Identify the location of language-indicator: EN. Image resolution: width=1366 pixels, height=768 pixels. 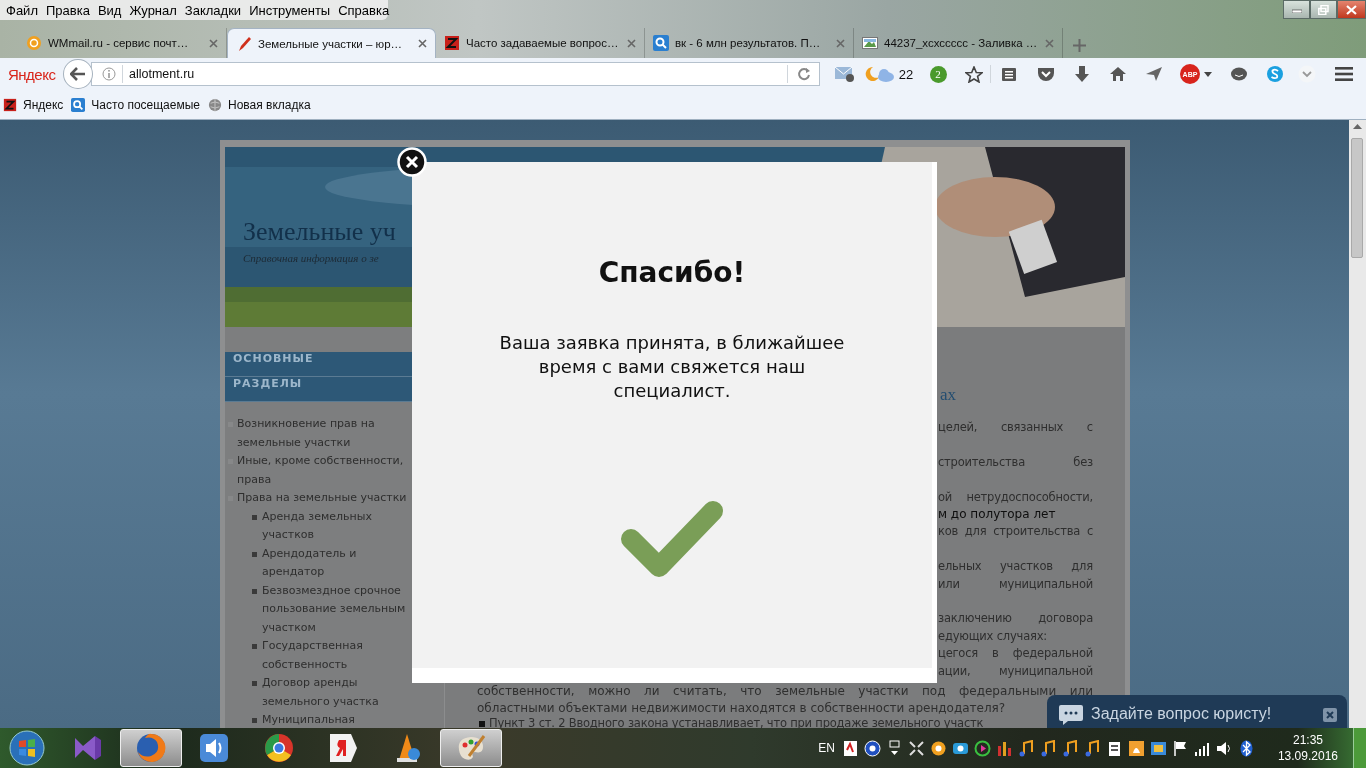
(826, 748).